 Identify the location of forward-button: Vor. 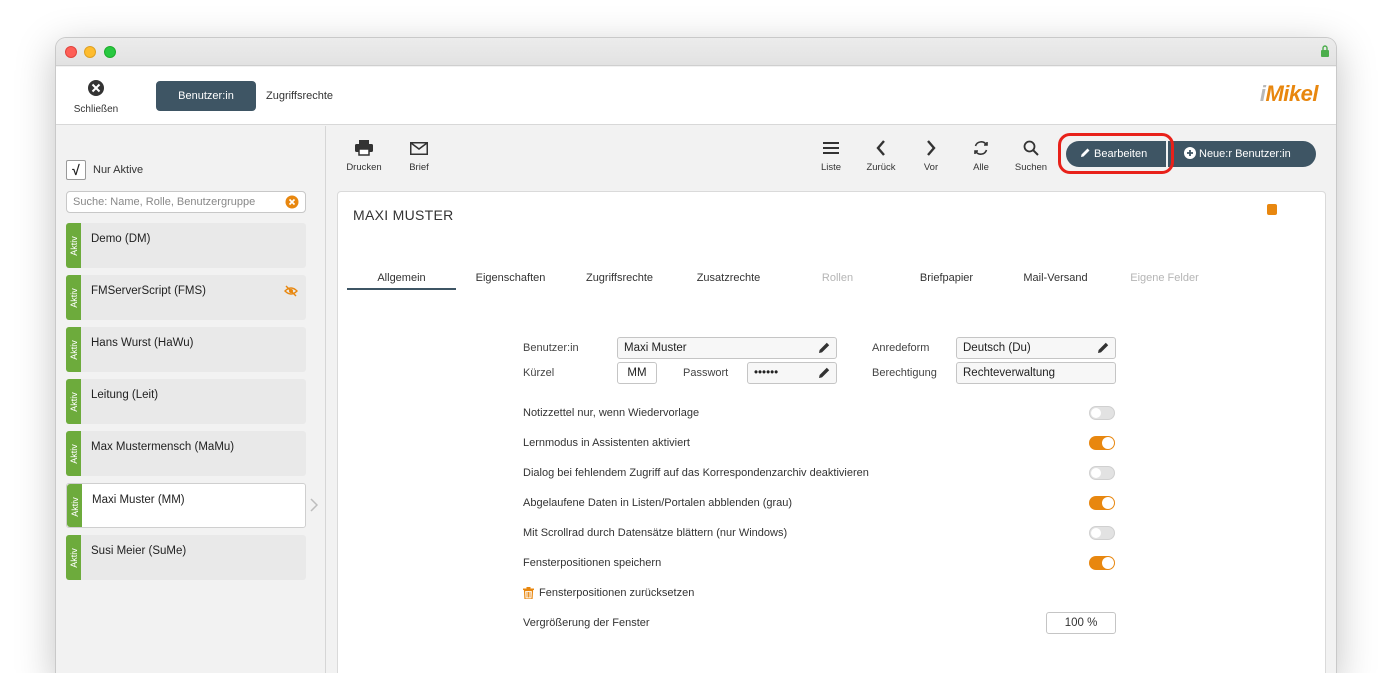
(931, 155).